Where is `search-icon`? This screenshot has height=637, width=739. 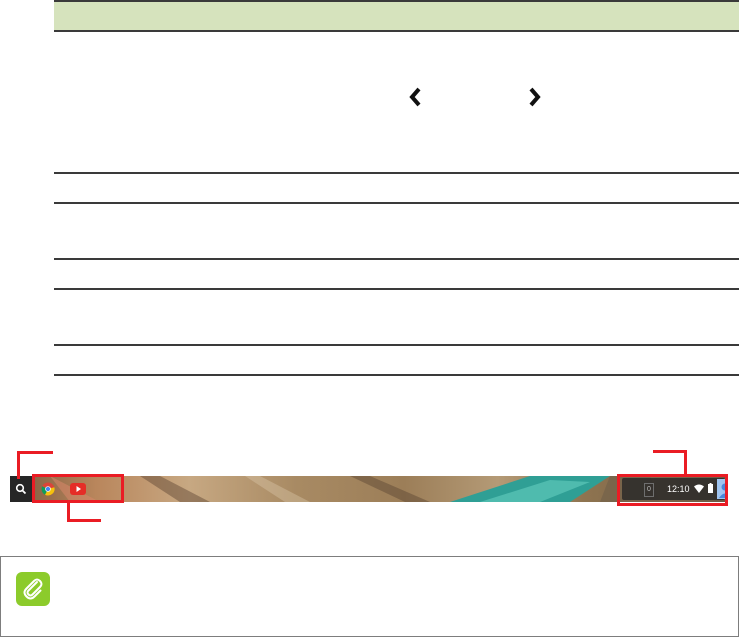
search-icon is located at coordinates (21, 489).